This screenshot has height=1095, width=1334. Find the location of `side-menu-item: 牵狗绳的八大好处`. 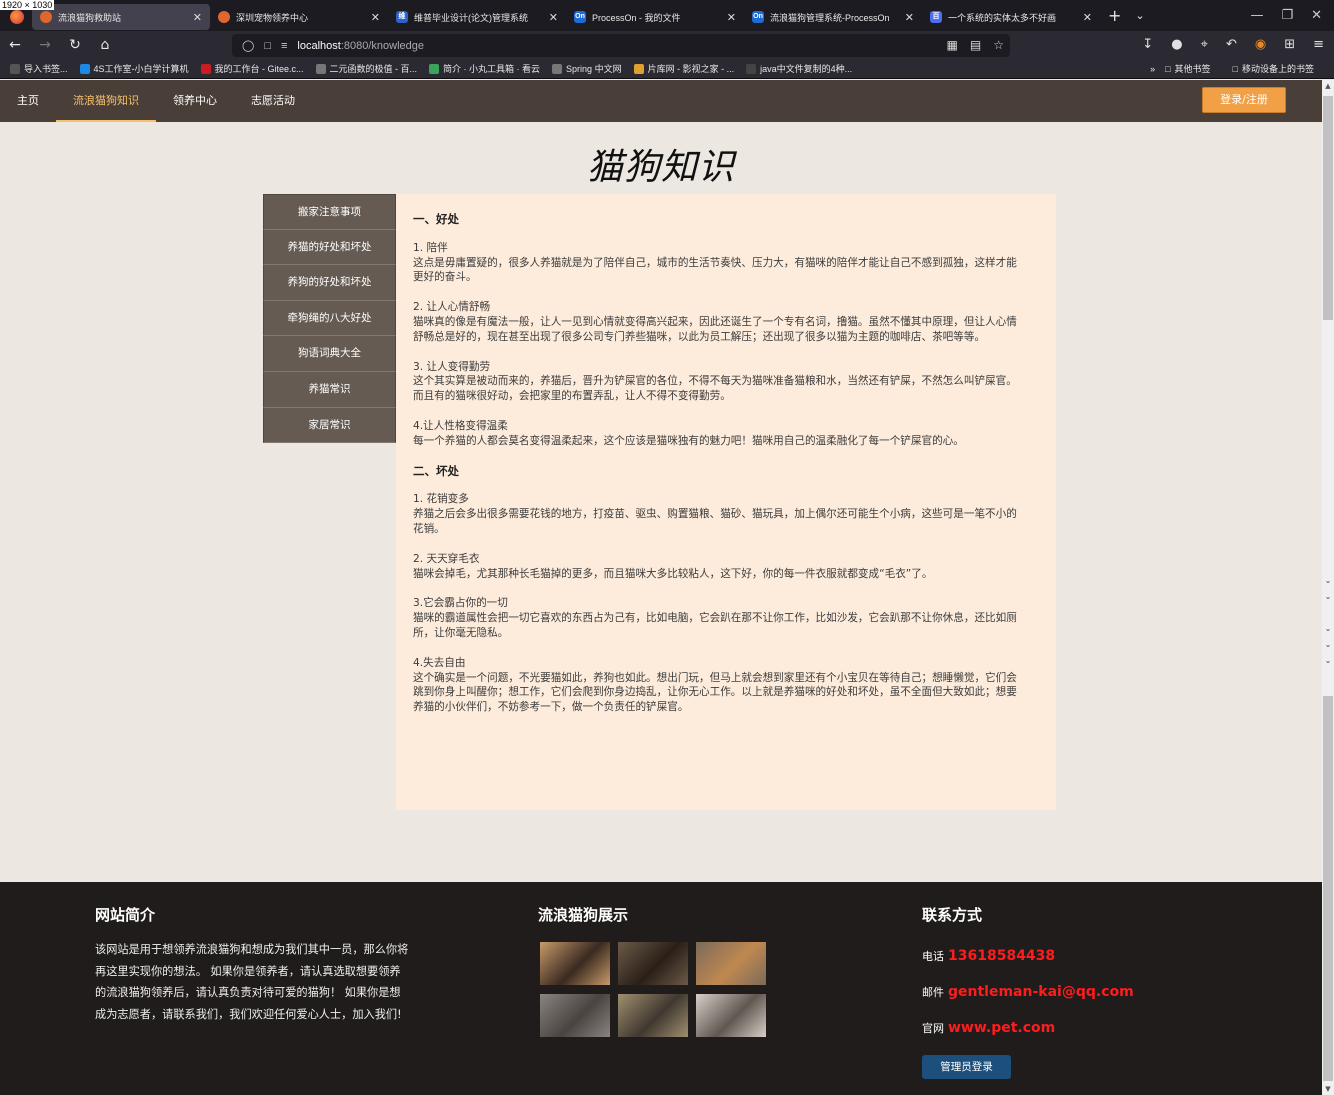

side-menu-item: 牵狗绳的八大好处 is located at coordinates (329, 318).